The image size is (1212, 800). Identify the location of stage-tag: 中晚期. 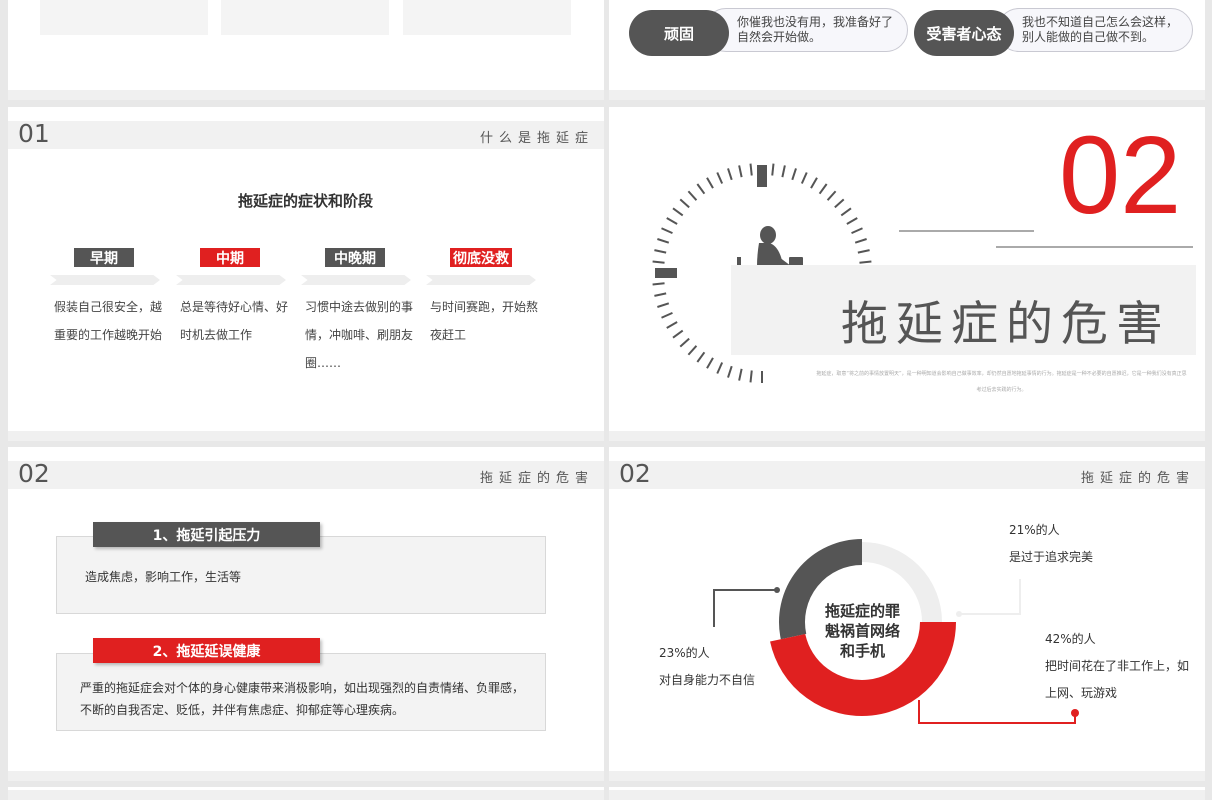
(355, 257).